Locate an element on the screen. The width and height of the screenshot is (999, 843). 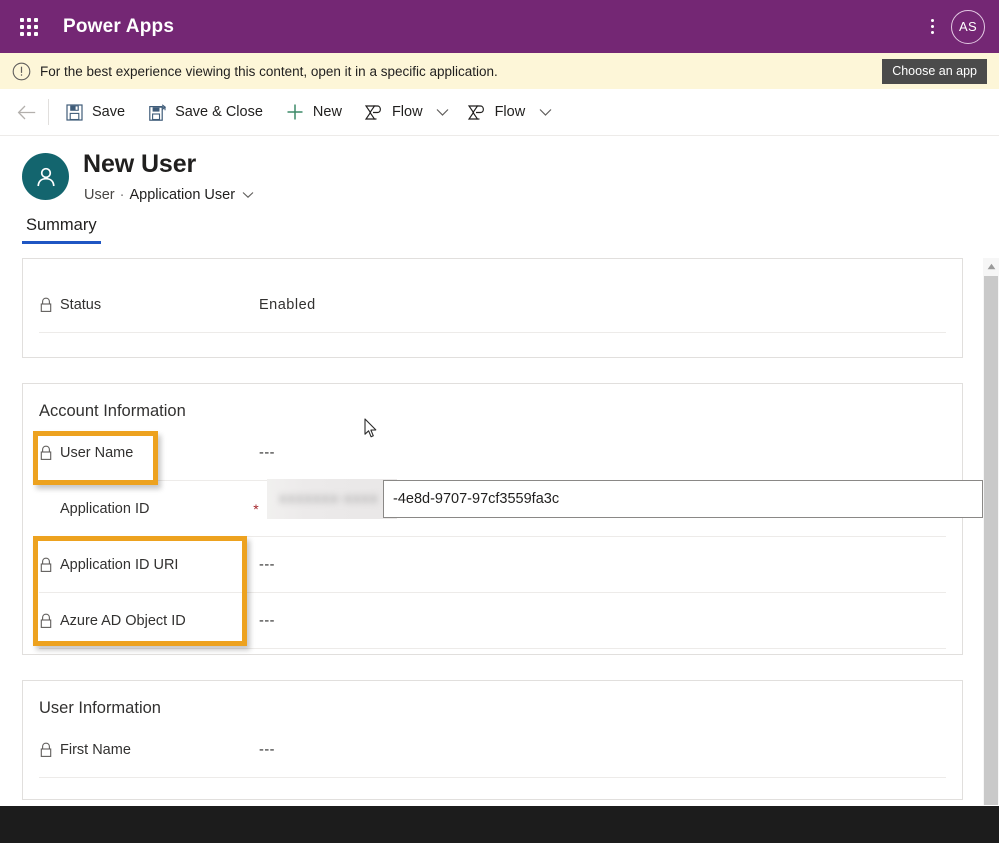
save-label: Save is located at coordinates (109, 112).